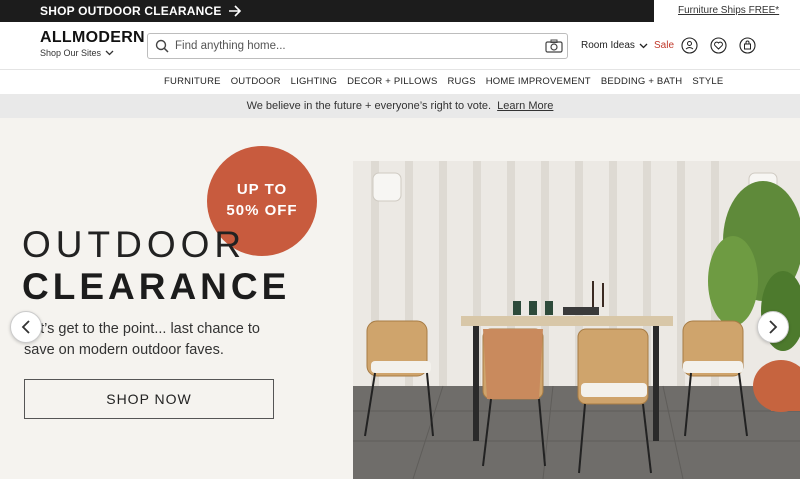 The image size is (800, 479). Describe the element at coordinates (608, 45) in the screenshot. I see `room-ideas-label: Room Ideas` at that location.